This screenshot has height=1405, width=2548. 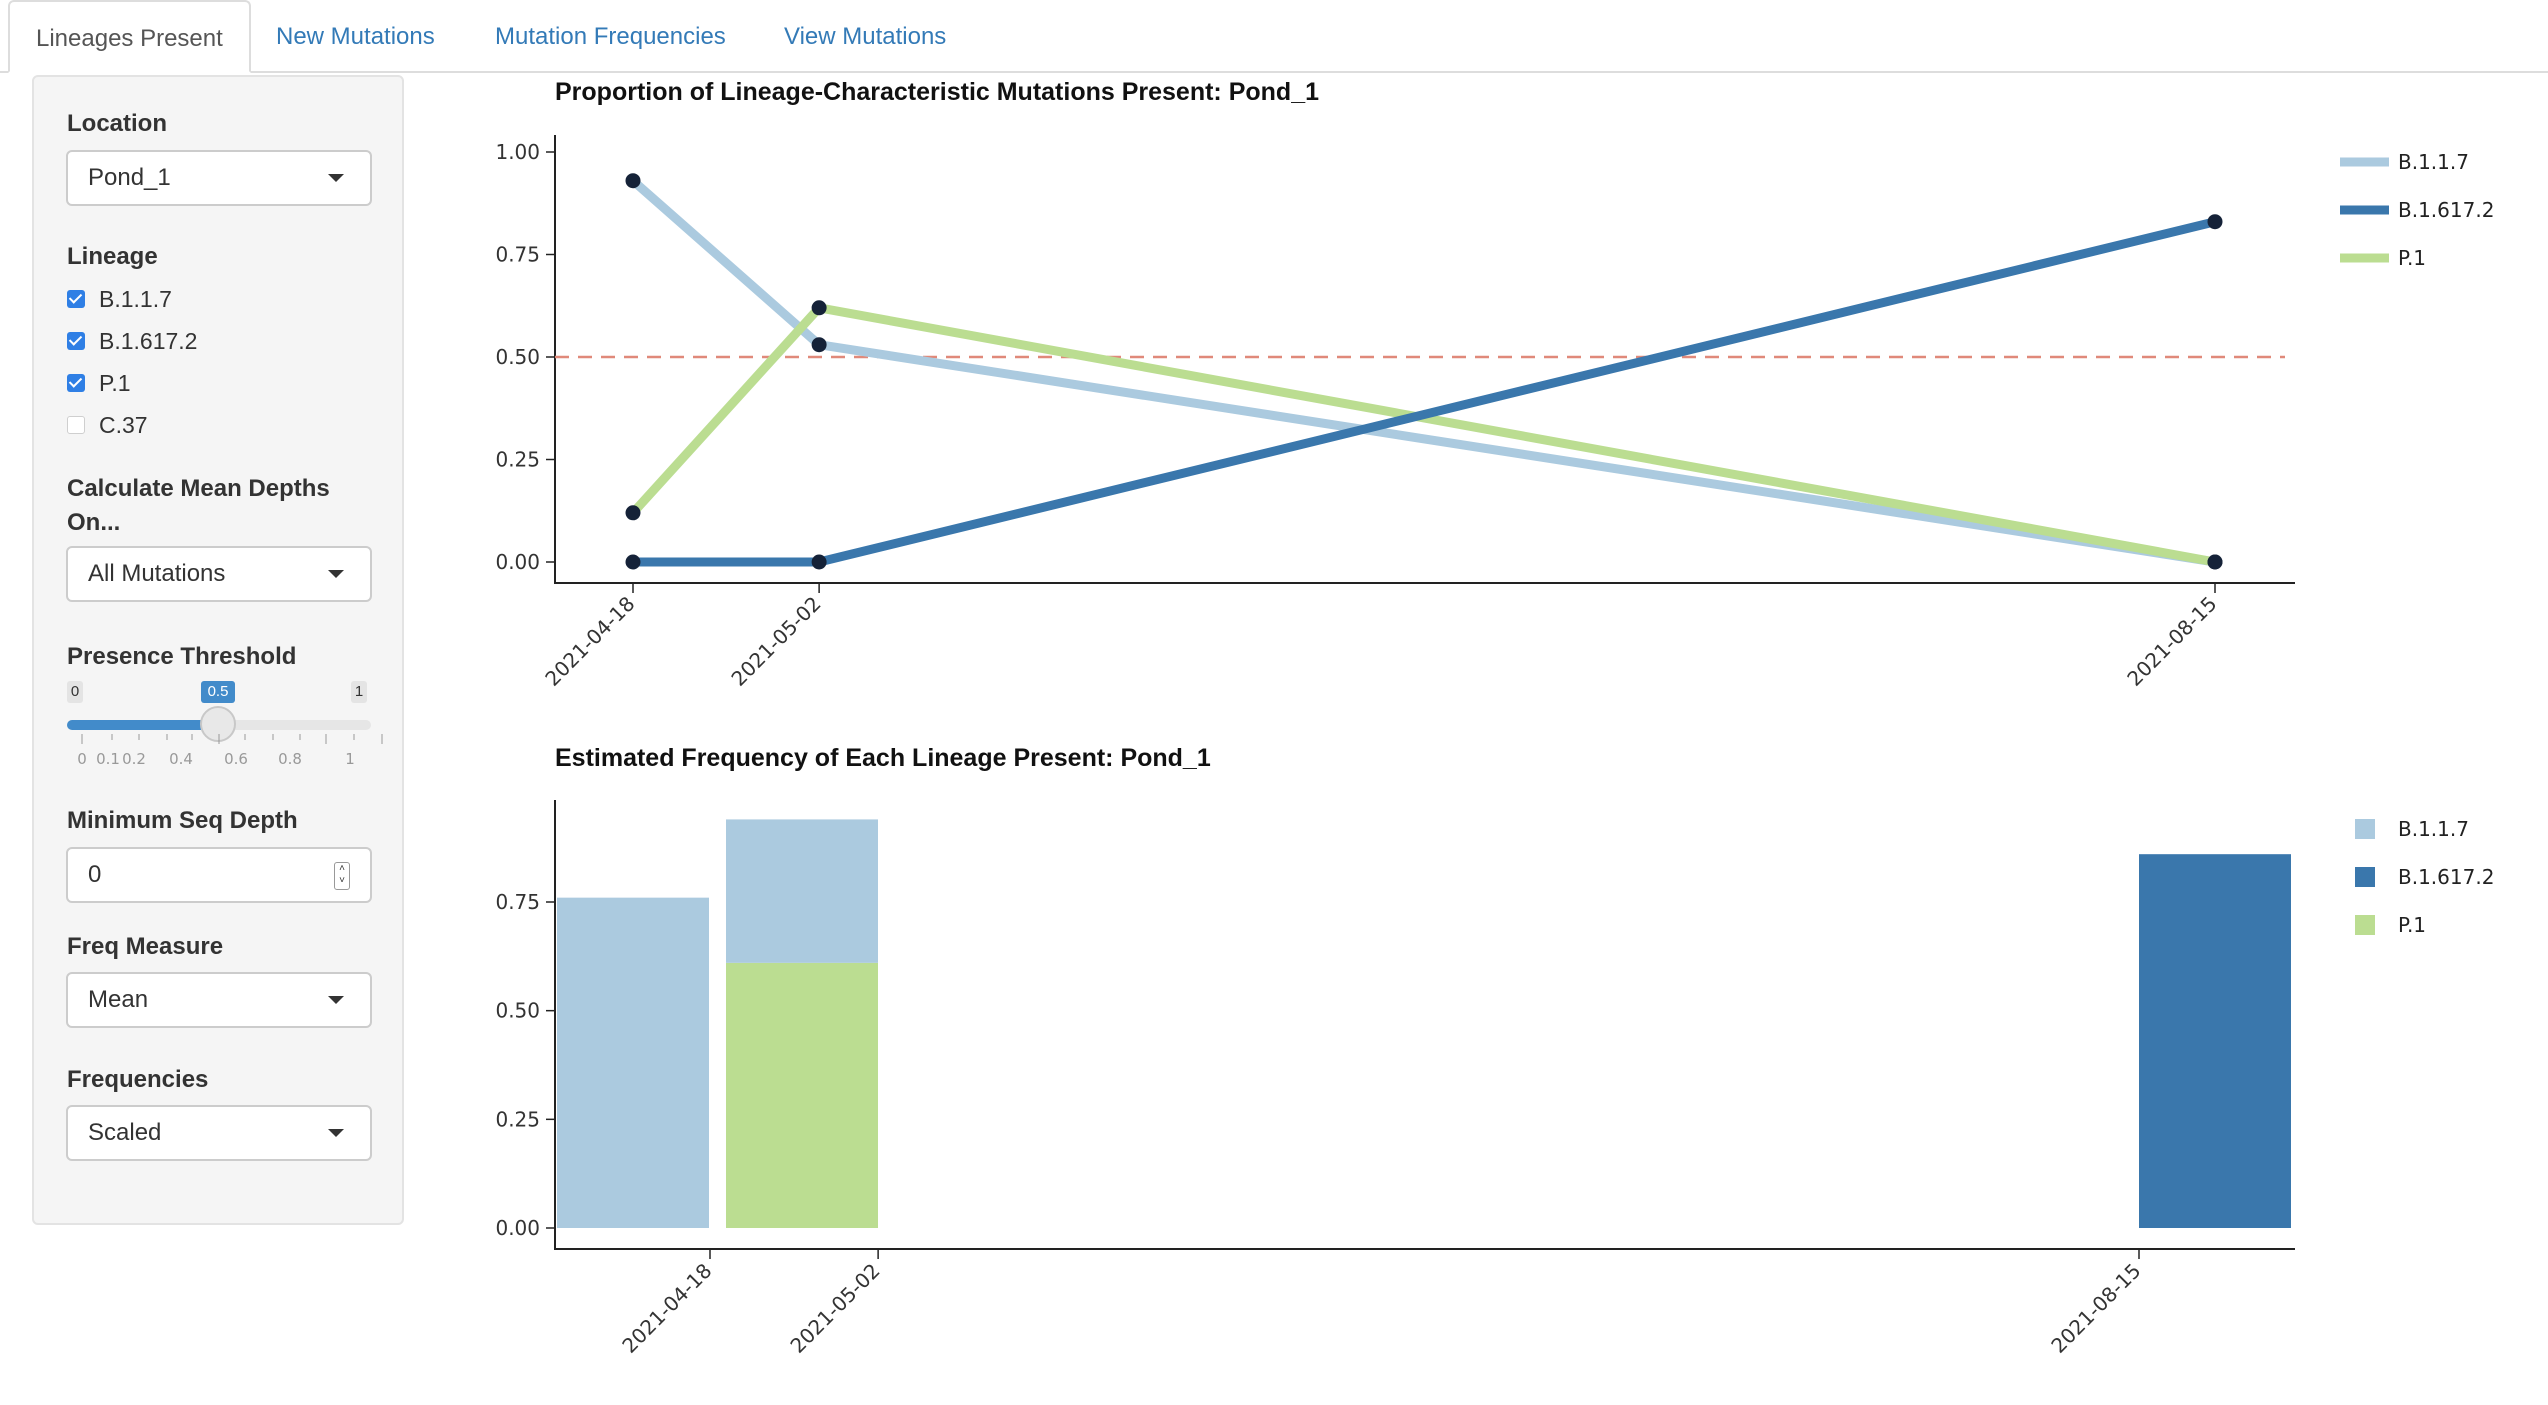 I want to click on bar-P.1, so click(x=802, y=1095).